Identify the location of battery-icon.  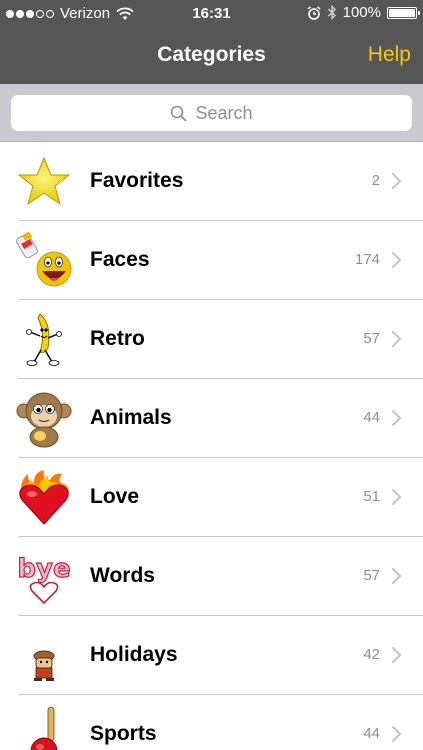
(403, 12).